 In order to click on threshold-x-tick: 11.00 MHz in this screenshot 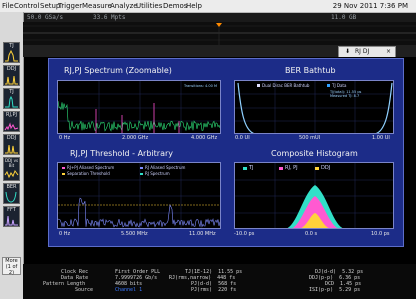, I will do `click(202, 234)`.